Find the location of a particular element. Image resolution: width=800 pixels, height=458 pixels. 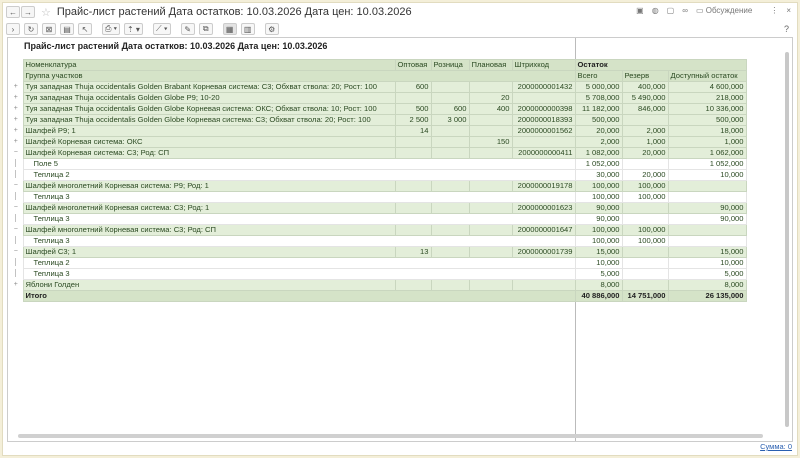

close-icon: × is located at coordinates (788, 10).